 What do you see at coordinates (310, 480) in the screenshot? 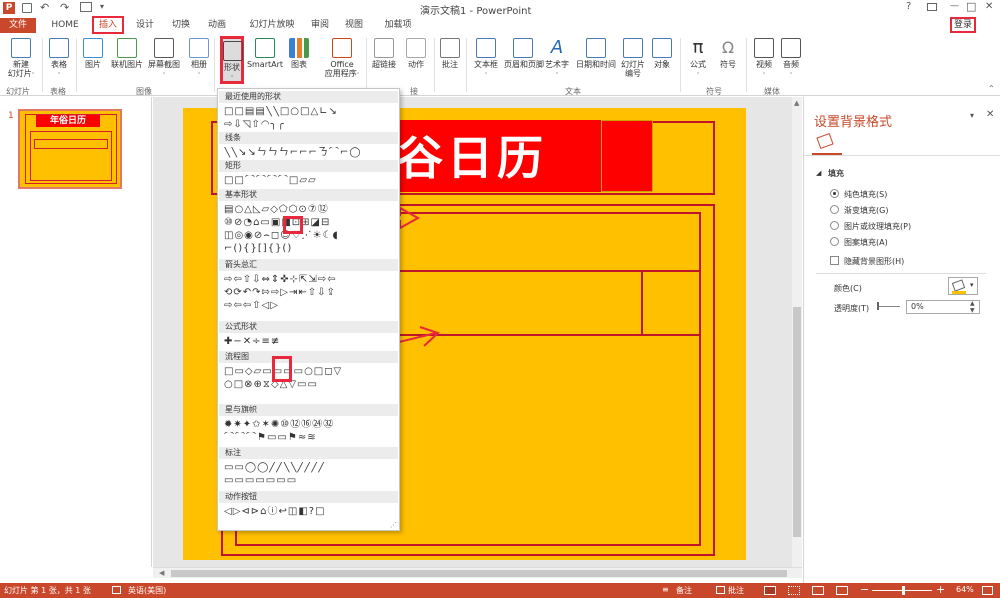
I see `shape-row: ▭▭▭▭▭▭▭` at bounding box center [310, 480].